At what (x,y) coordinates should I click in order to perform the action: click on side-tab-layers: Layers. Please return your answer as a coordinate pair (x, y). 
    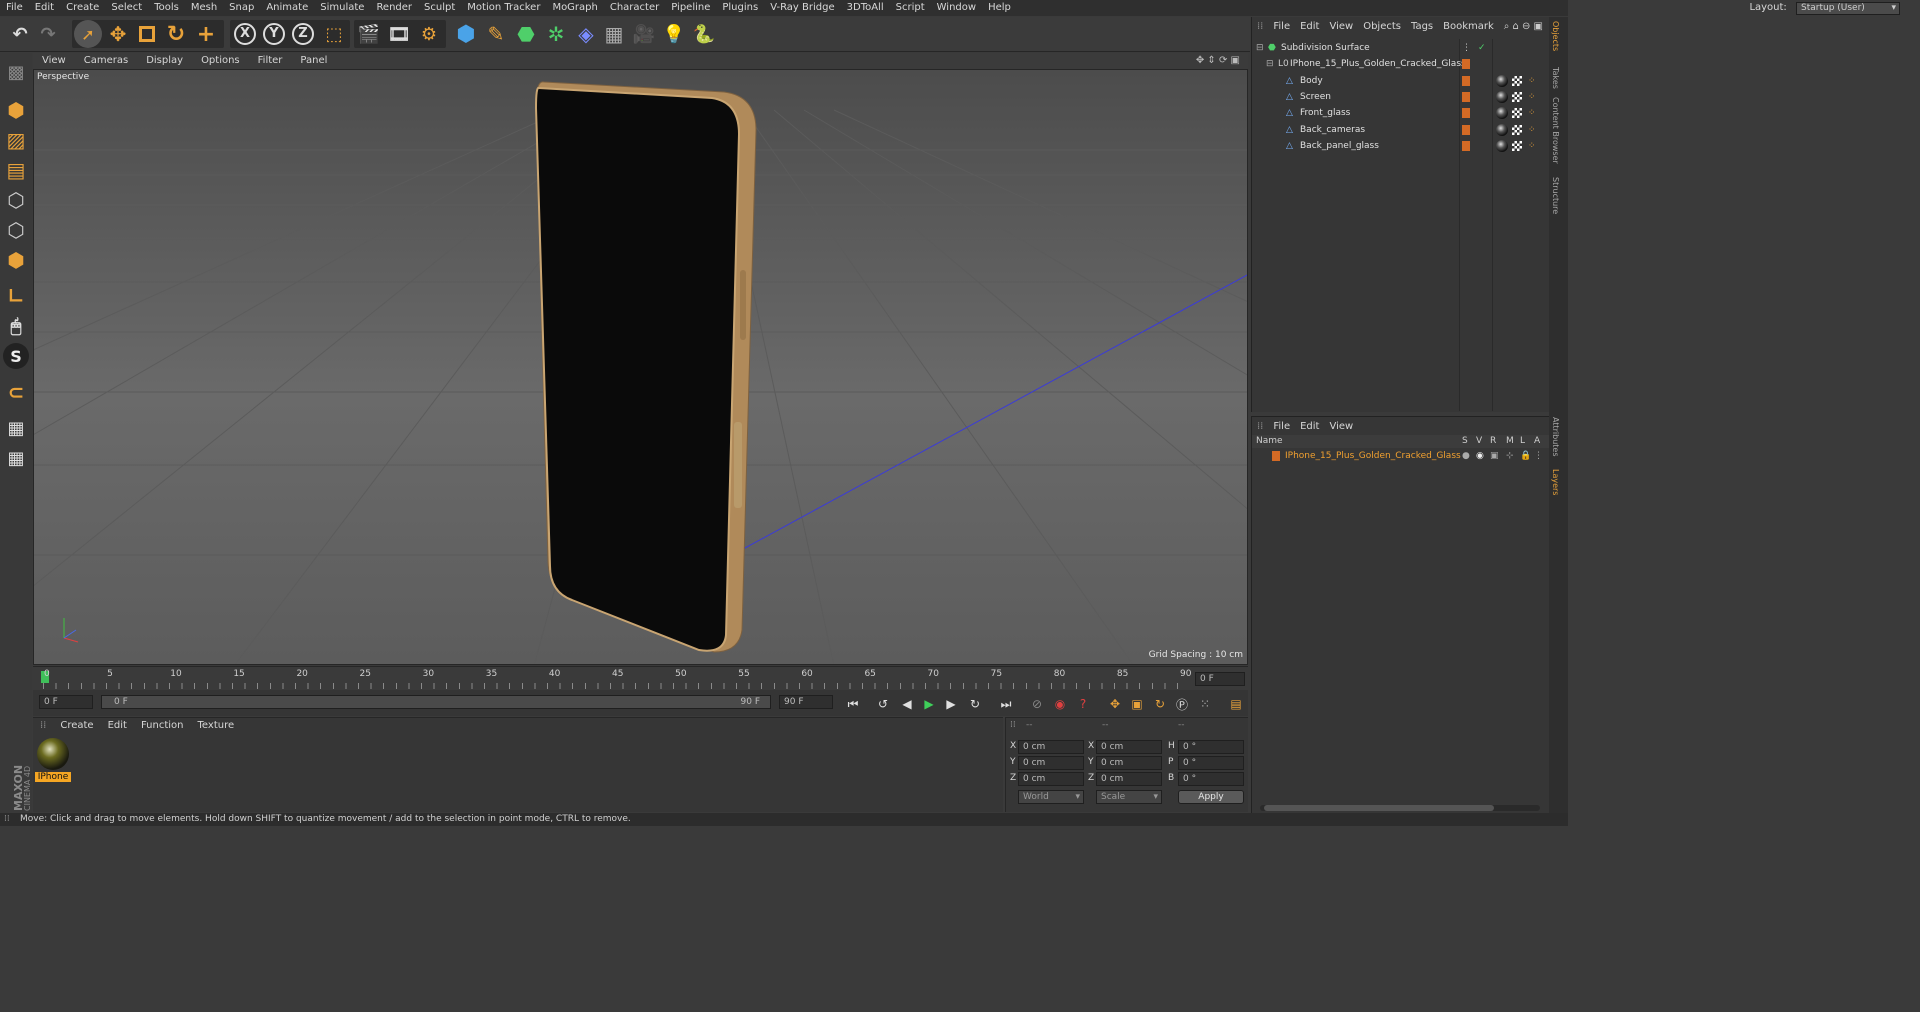
    Looking at the image, I should click on (1555, 482).